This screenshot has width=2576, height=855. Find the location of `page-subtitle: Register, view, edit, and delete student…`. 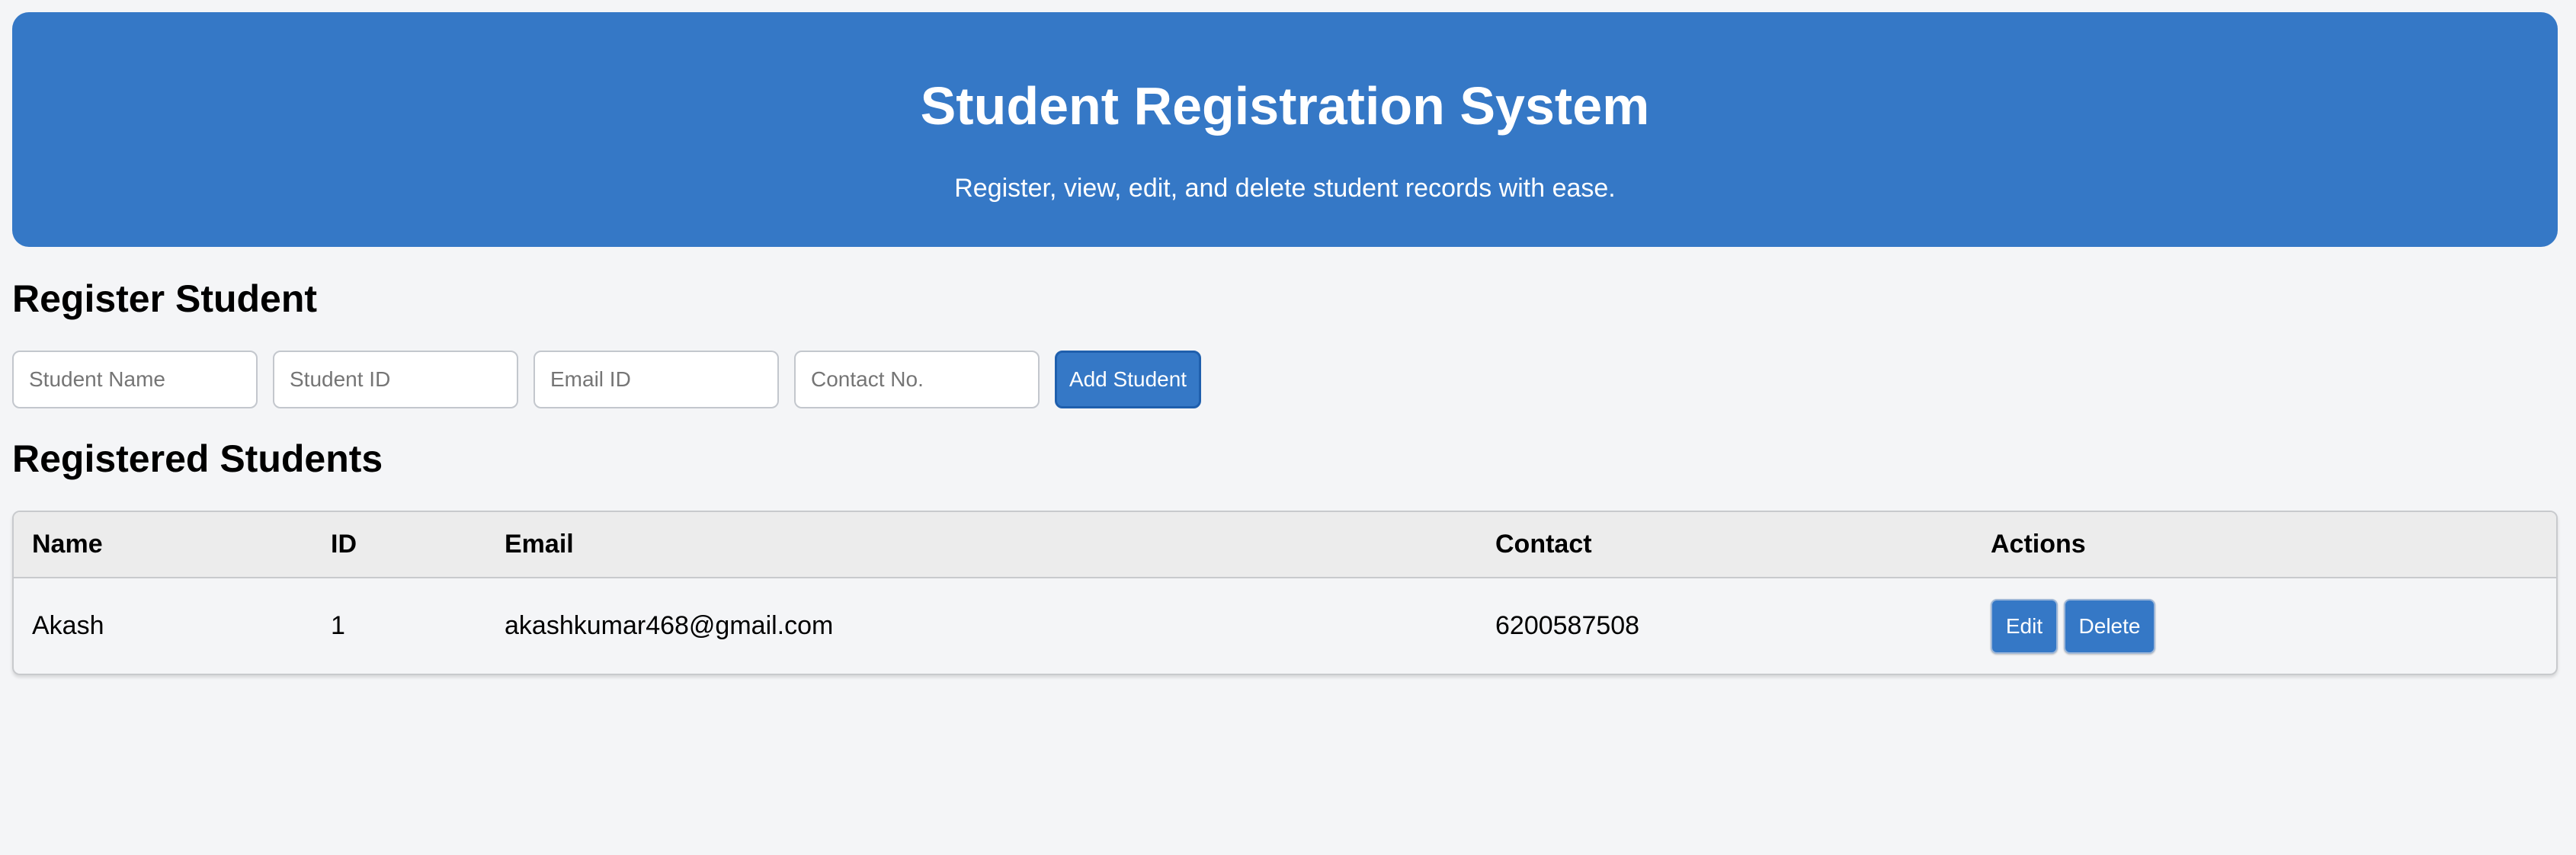

page-subtitle: Register, view, edit, and delete student… is located at coordinates (1285, 189).